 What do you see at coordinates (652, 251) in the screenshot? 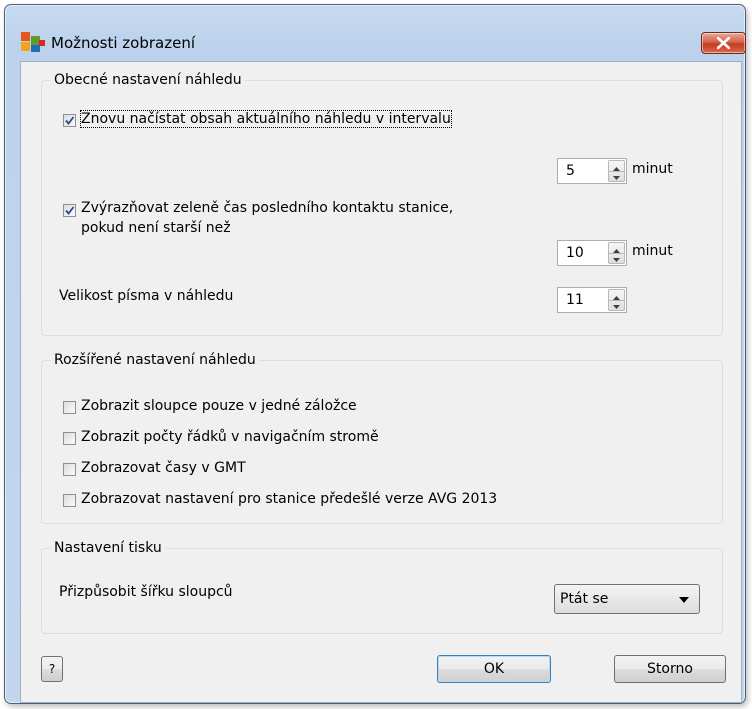
I see `highlight-unit: minut` at bounding box center [652, 251].